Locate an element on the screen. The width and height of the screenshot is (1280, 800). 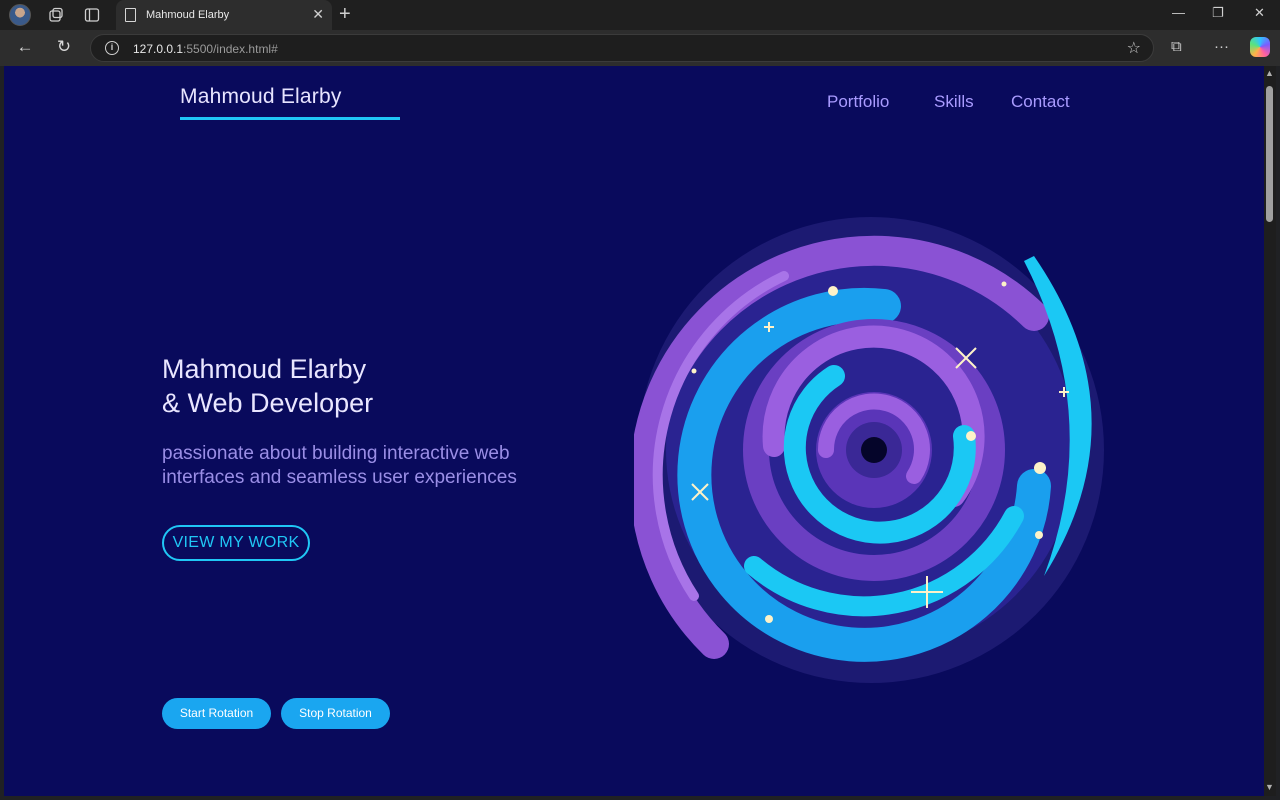
new-tab-plus-icon: + is located at coordinates (345, 14).